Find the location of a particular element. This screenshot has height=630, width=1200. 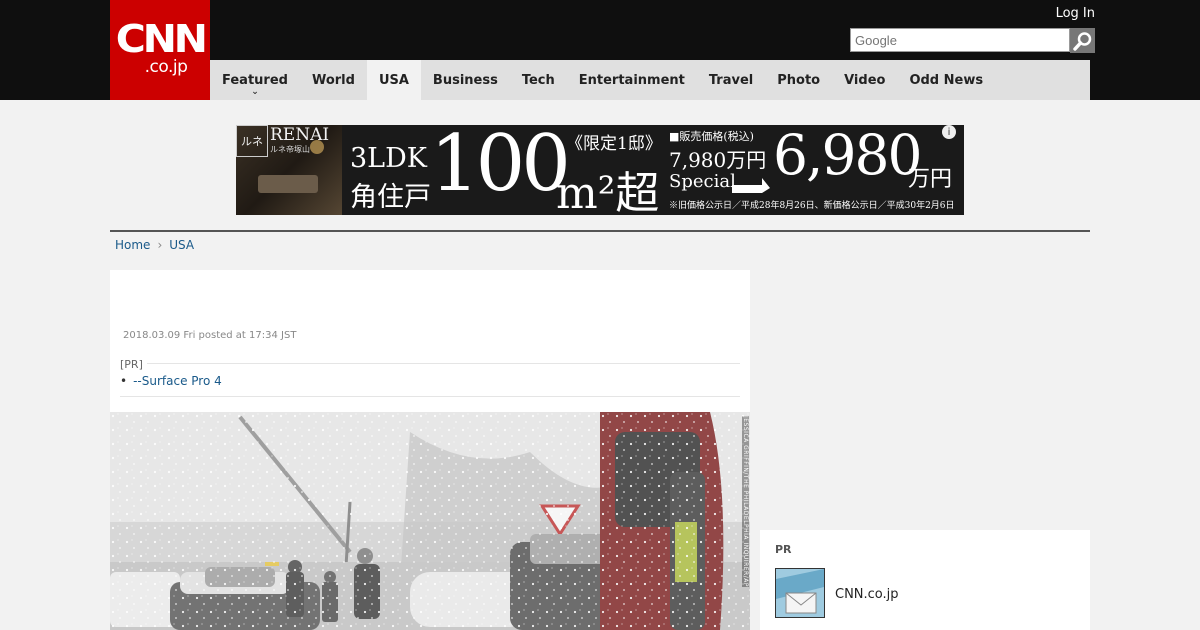

nav-label: USA is located at coordinates (393, 80).